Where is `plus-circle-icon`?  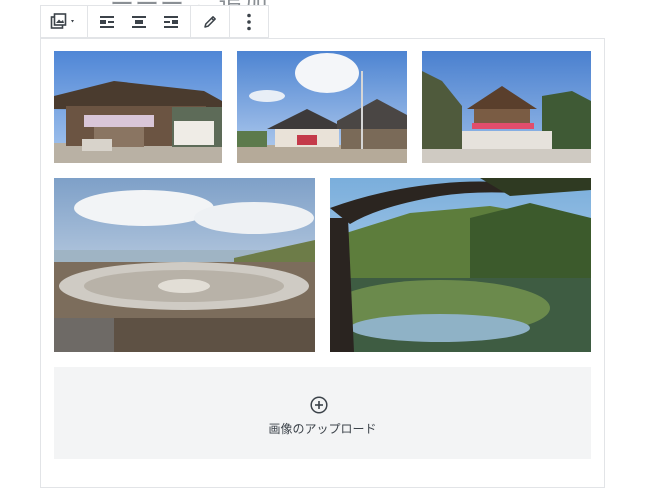
plus-circle-icon is located at coordinates (319, 407).